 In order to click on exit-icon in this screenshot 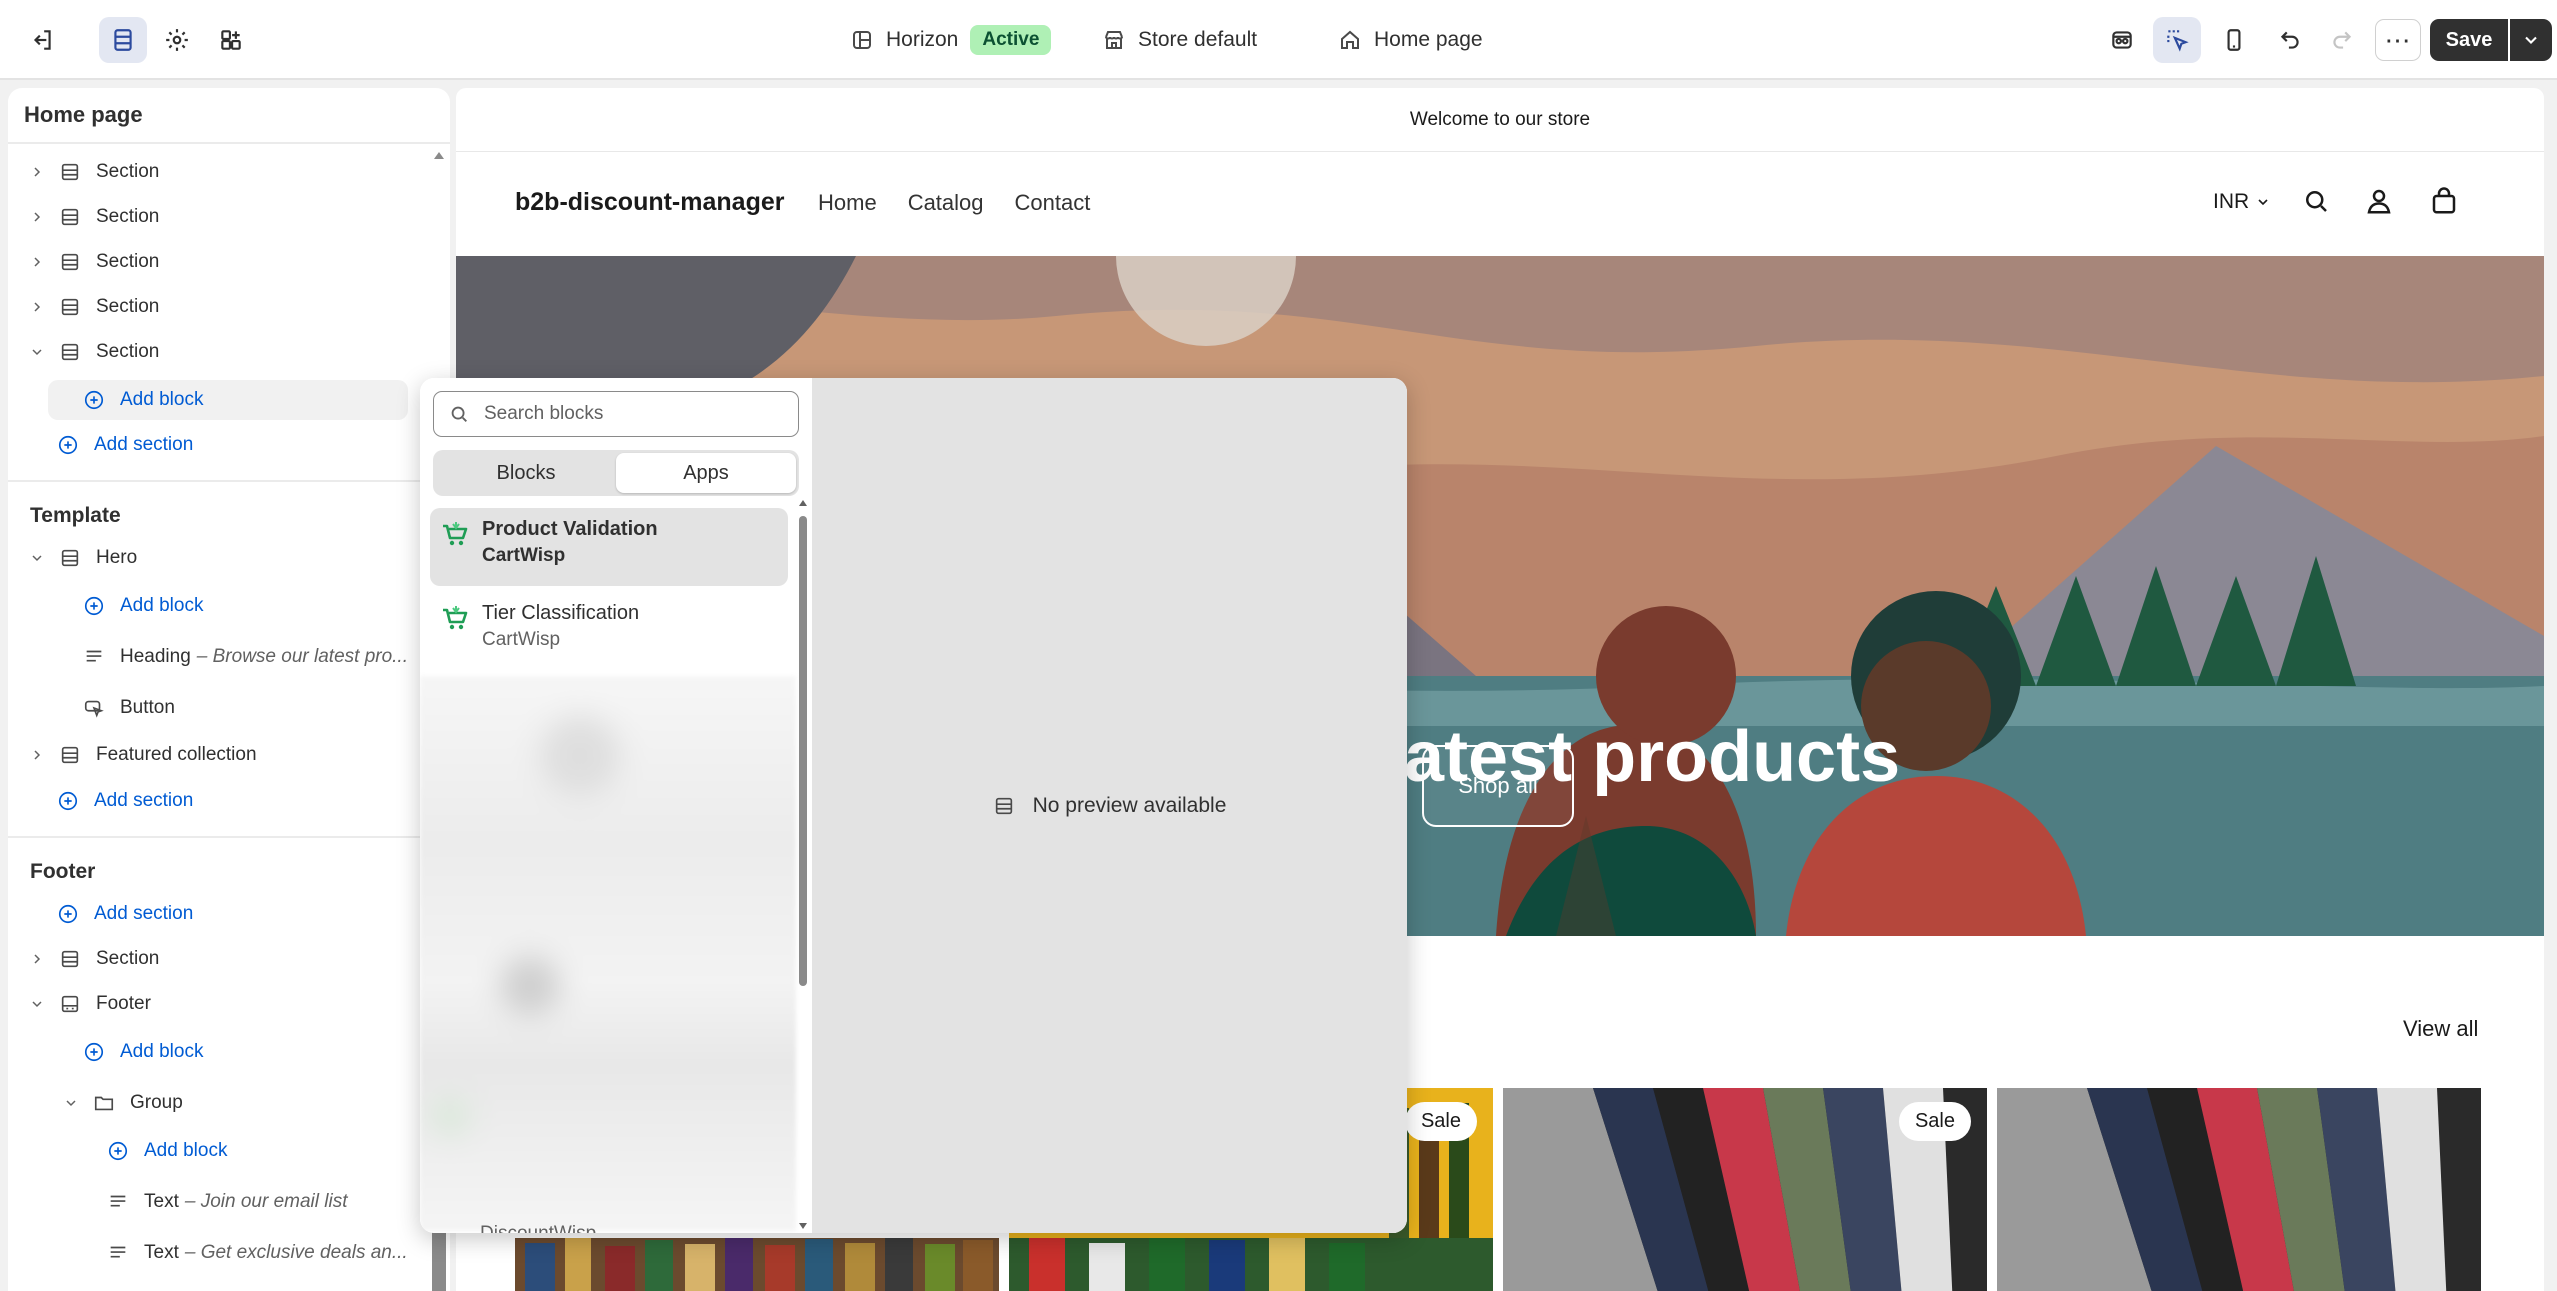, I will do `click(42, 40)`.